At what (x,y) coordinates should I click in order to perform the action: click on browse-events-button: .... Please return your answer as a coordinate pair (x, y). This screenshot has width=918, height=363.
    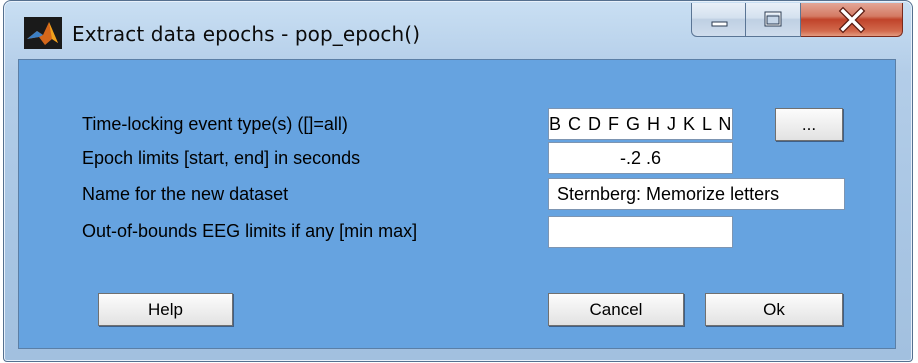
    Looking at the image, I should click on (809, 124).